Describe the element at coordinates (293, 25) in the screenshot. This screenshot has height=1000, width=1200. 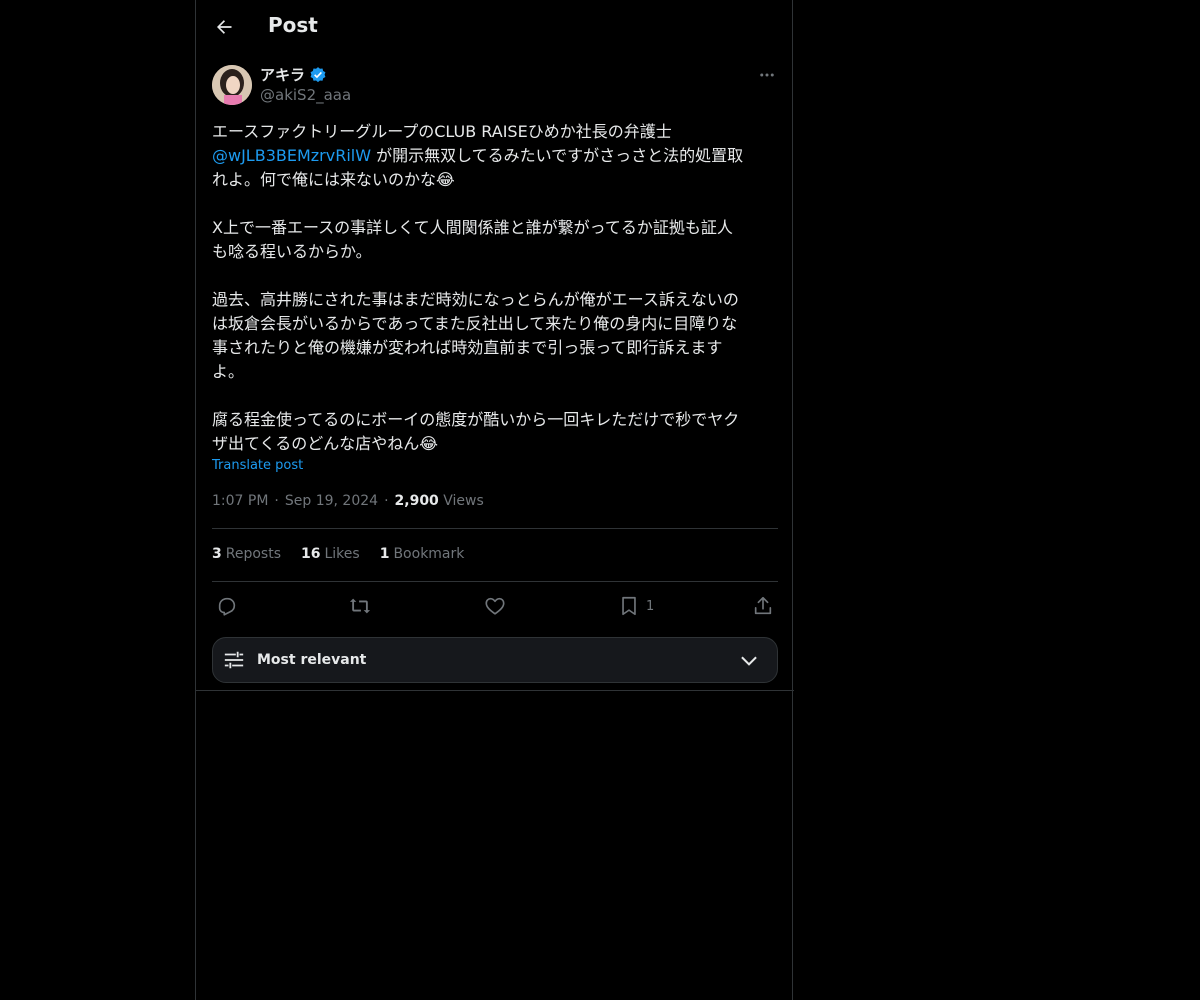
I see `page-title: Post` at that location.